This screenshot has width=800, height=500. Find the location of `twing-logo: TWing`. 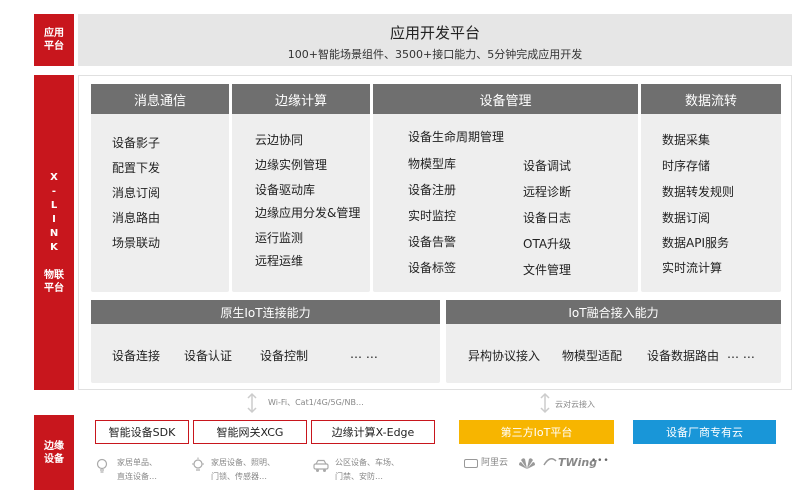

twing-logo: TWing is located at coordinates (570, 462).